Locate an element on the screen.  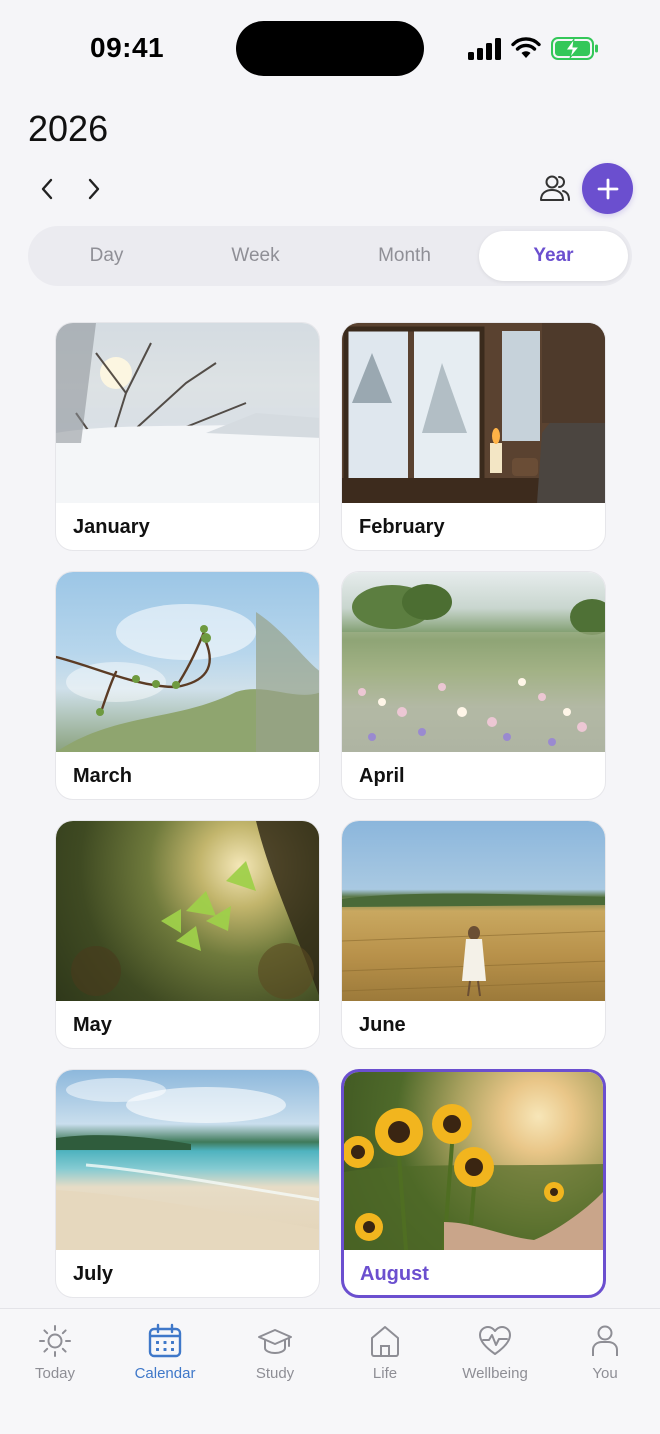
tab-month: Month is located at coordinates (404, 256).